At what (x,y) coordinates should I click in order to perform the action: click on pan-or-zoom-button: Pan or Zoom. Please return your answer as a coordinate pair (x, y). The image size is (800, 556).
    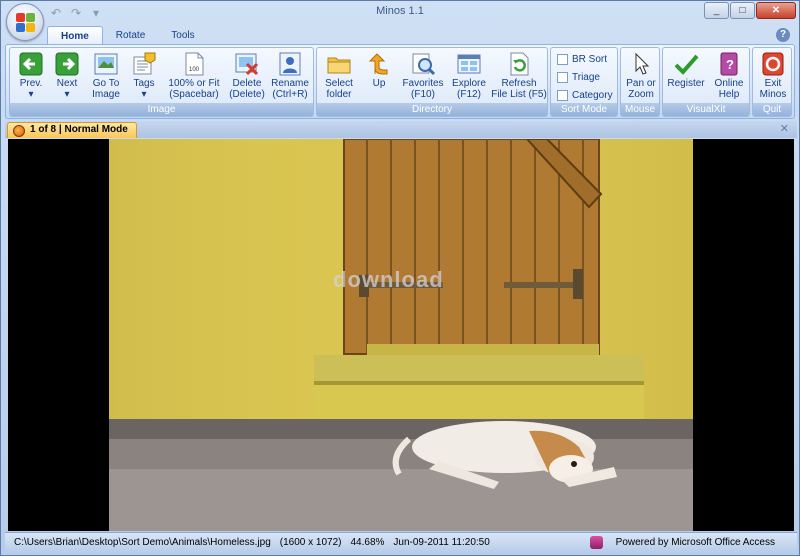
    Looking at the image, I should click on (641, 77).